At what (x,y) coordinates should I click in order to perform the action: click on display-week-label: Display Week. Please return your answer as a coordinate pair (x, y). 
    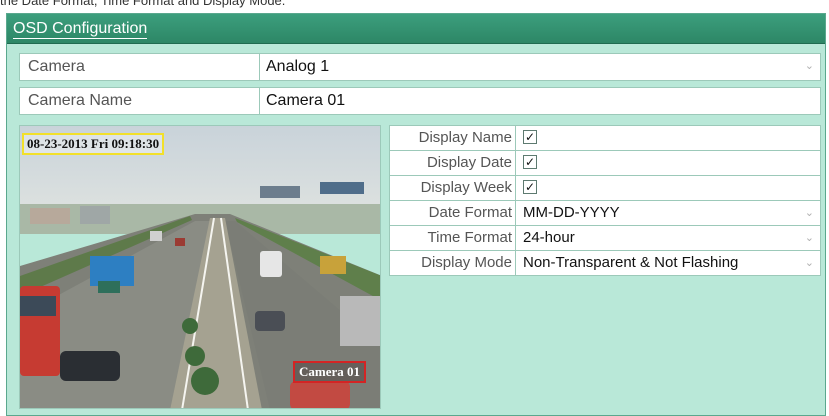
    Looking at the image, I should click on (453, 188).